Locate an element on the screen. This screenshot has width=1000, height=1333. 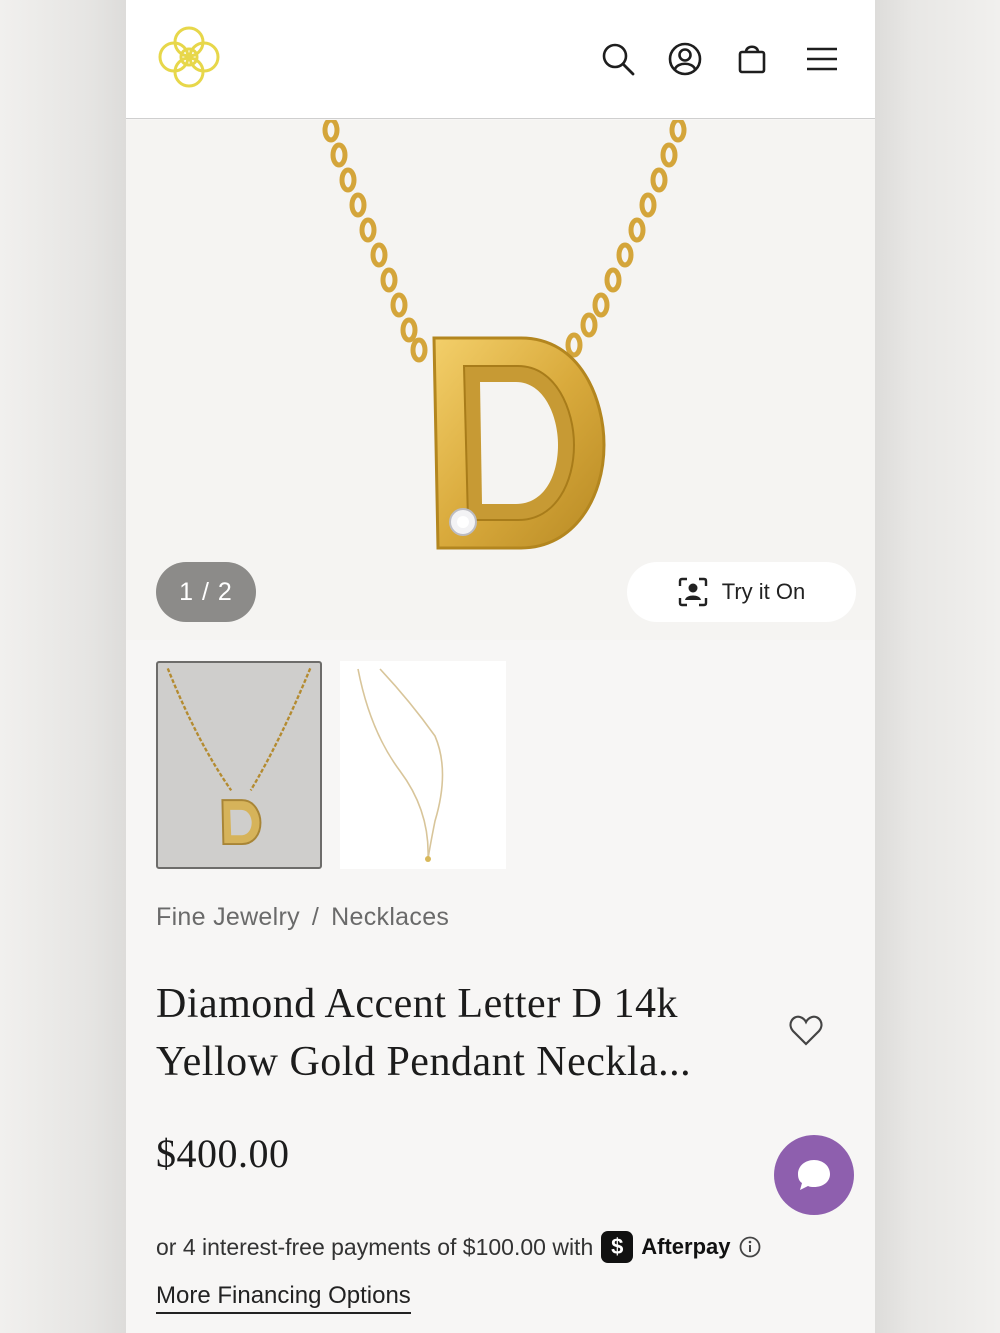
chat-button is located at coordinates (814, 1175).